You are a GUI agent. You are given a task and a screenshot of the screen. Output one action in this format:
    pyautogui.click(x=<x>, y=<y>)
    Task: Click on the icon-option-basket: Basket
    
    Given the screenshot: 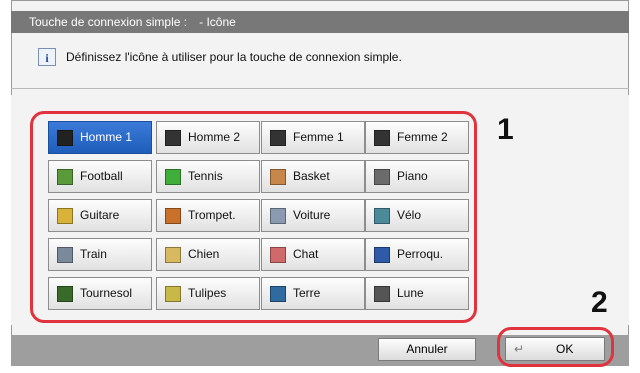 What is the action you would take?
    pyautogui.click(x=313, y=176)
    